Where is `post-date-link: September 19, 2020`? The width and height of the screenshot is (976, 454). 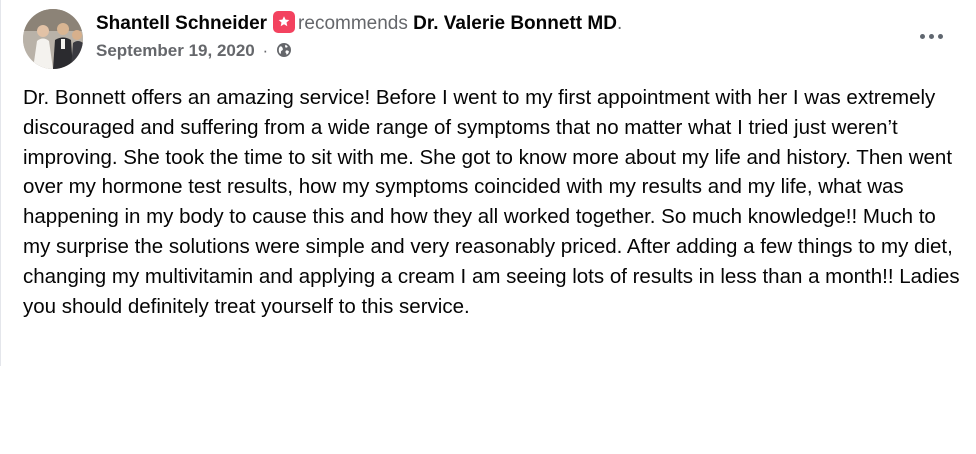
post-date-link: September 19, 2020 is located at coordinates (175, 50).